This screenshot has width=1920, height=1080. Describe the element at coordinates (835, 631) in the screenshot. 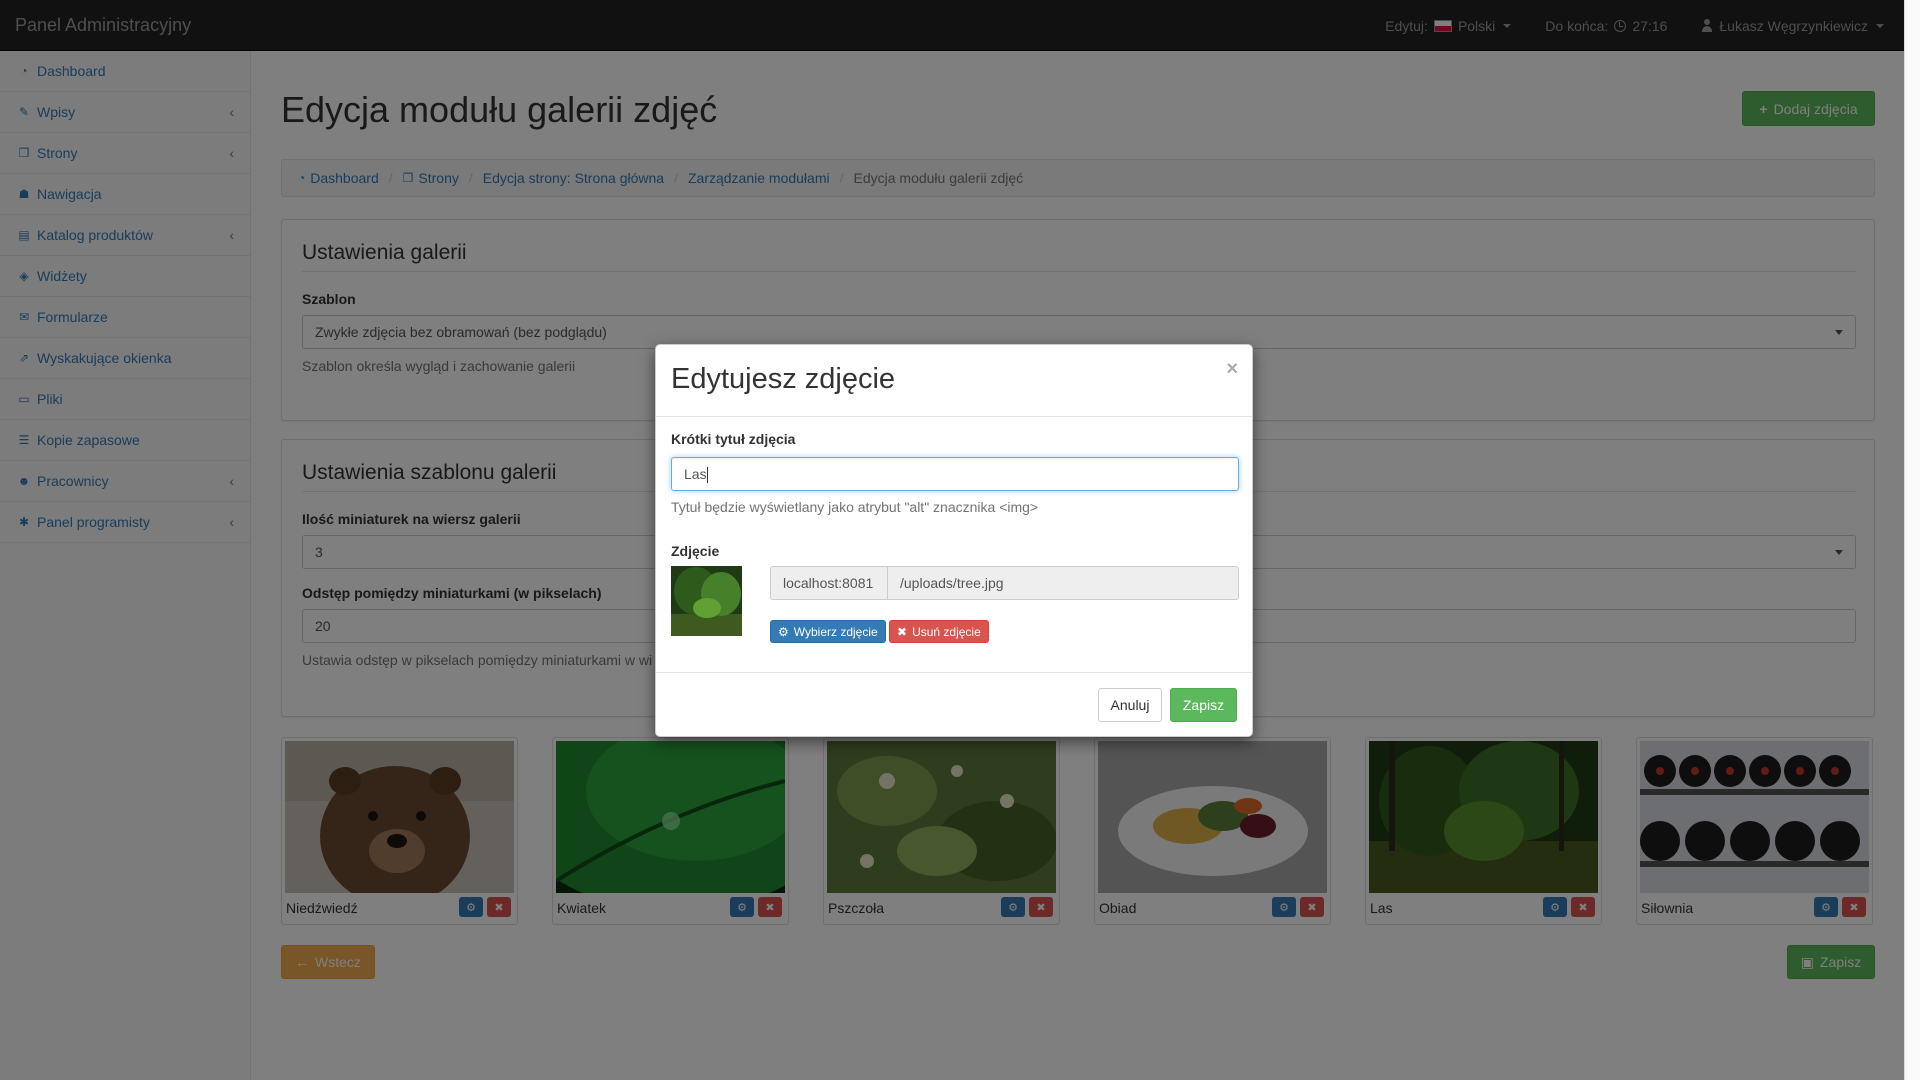

I see `choose-photo-label: Wybierz zdjęcie` at that location.